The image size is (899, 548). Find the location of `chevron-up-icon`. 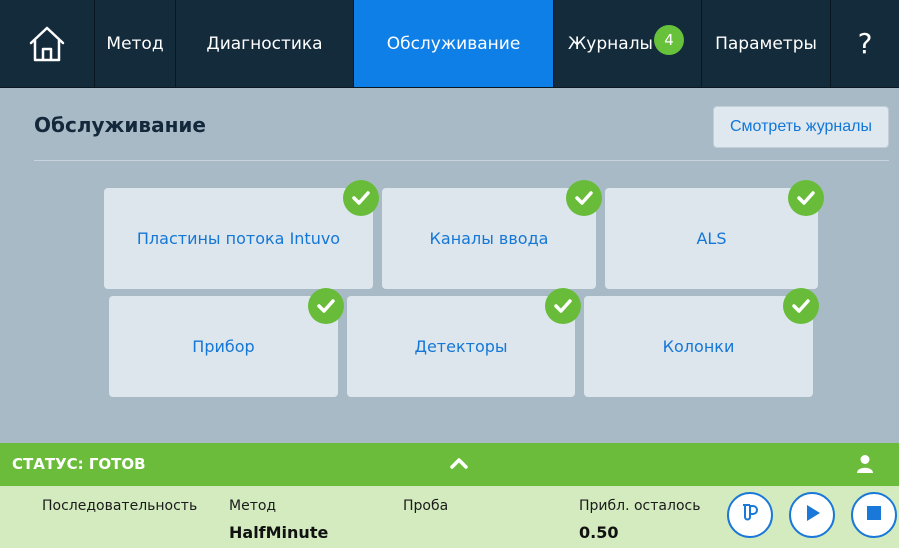

chevron-up-icon is located at coordinates (459, 464).